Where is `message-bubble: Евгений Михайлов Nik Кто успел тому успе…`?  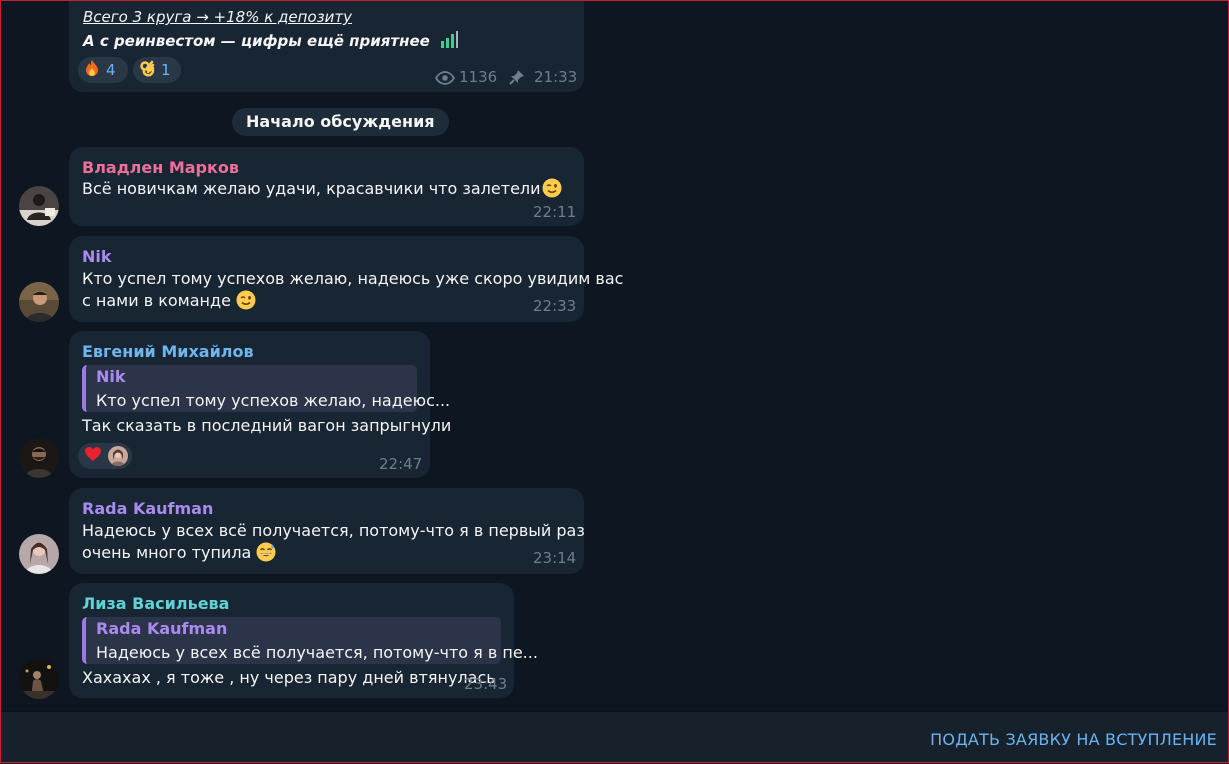
message-bubble: Евгений Михайлов Nik Кто успел тому успе… is located at coordinates (260, 404).